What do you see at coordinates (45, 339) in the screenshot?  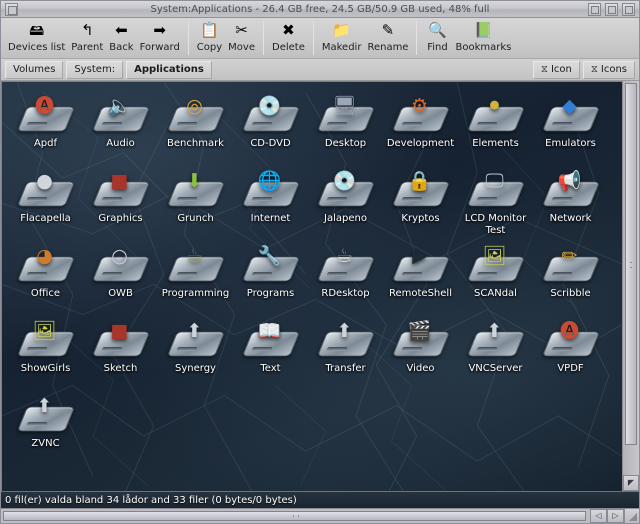 I see `drawer-icon: 🖼` at bounding box center [45, 339].